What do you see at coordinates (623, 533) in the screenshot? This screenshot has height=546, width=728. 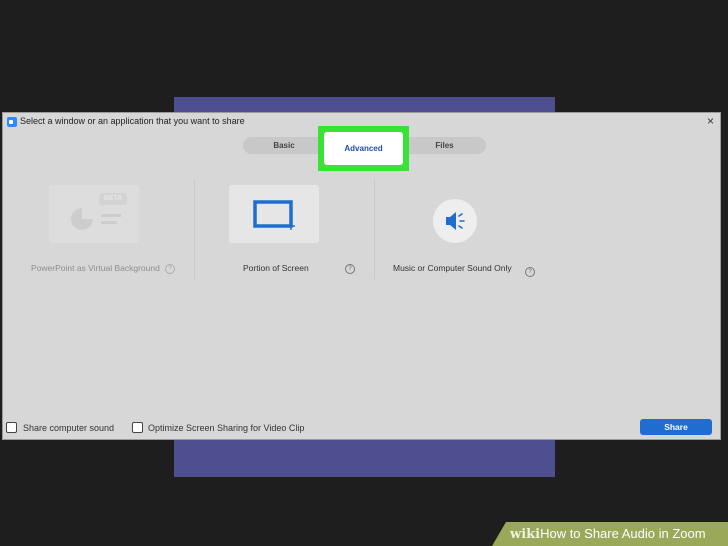 I see `banner-title: How to Share Audio in Zoom` at bounding box center [623, 533].